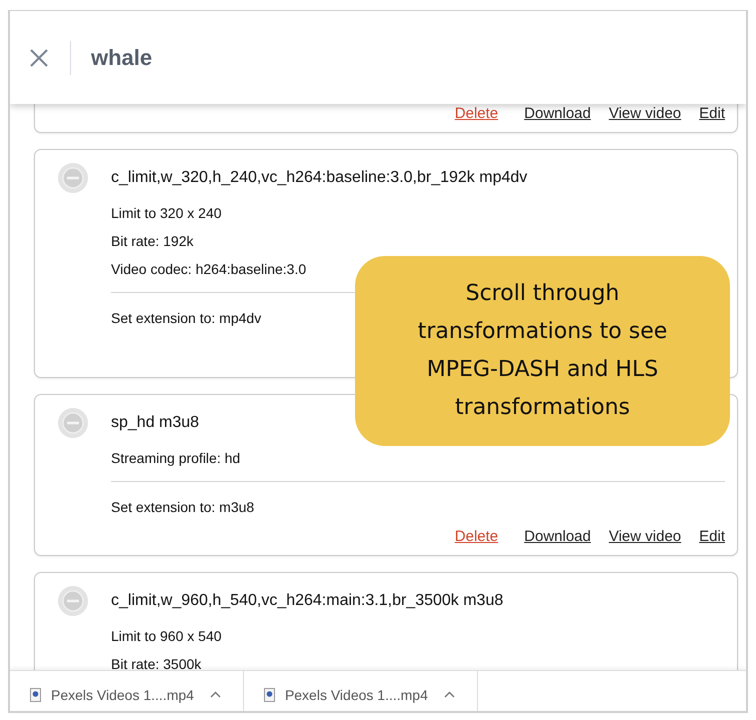 Image resolution: width=756 pixels, height=720 pixels. Describe the element at coordinates (155, 423) in the screenshot. I see `transformation-title: sp_hd m3u8` at that location.